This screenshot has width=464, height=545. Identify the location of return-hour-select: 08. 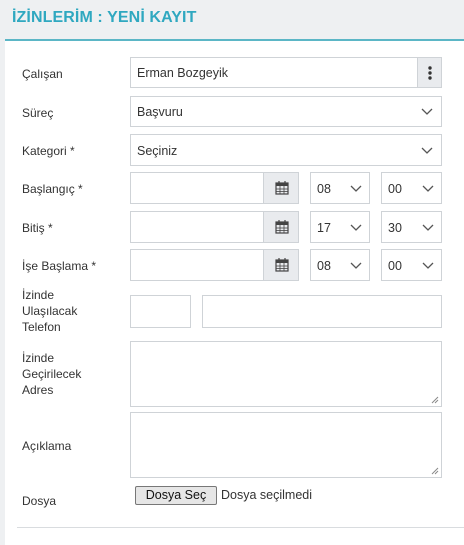
(340, 265).